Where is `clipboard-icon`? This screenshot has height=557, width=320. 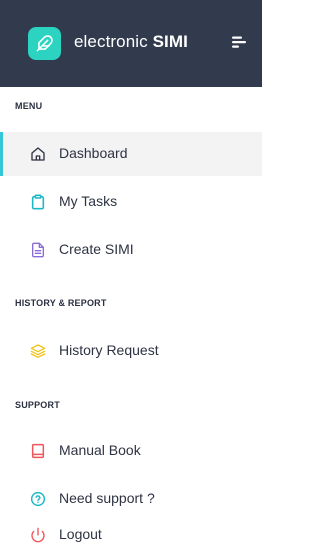 clipboard-icon is located at coordinates (38, 202).